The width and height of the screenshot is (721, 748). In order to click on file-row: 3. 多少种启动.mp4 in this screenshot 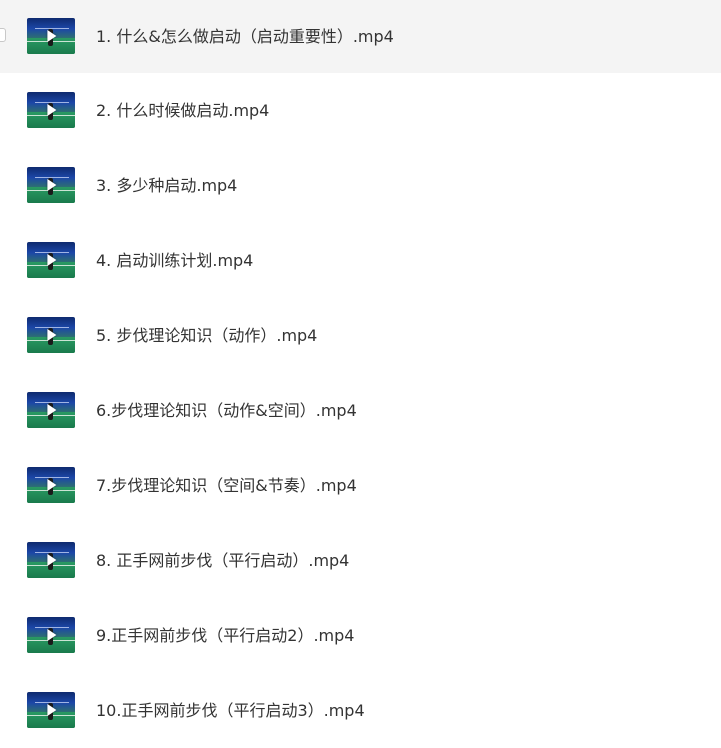, I will do `click(360, 185)`.